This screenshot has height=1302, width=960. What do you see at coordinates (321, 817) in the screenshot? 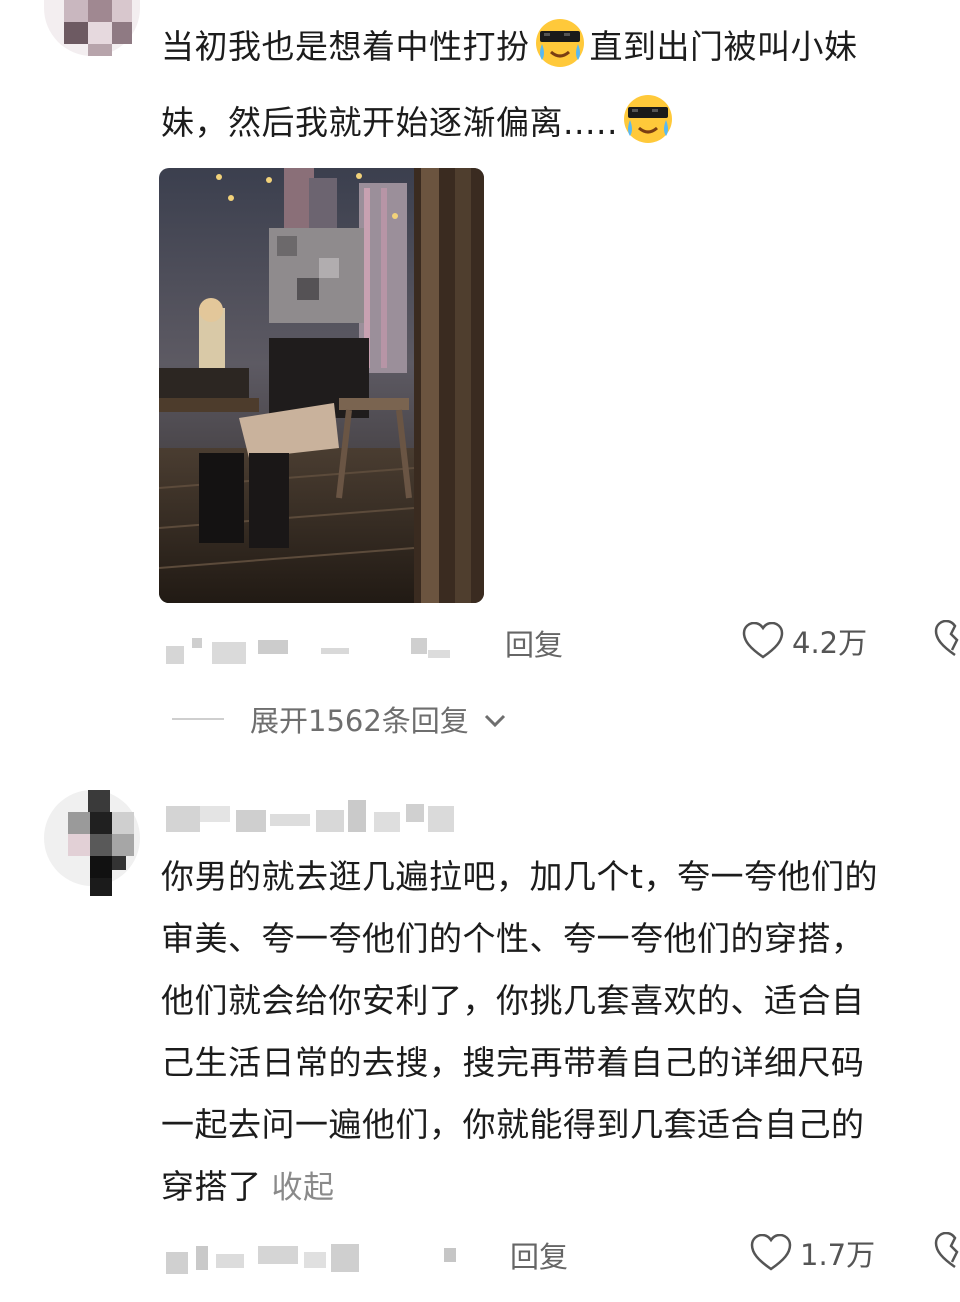
I see `username-blurred` at bounding box center [321, 817].